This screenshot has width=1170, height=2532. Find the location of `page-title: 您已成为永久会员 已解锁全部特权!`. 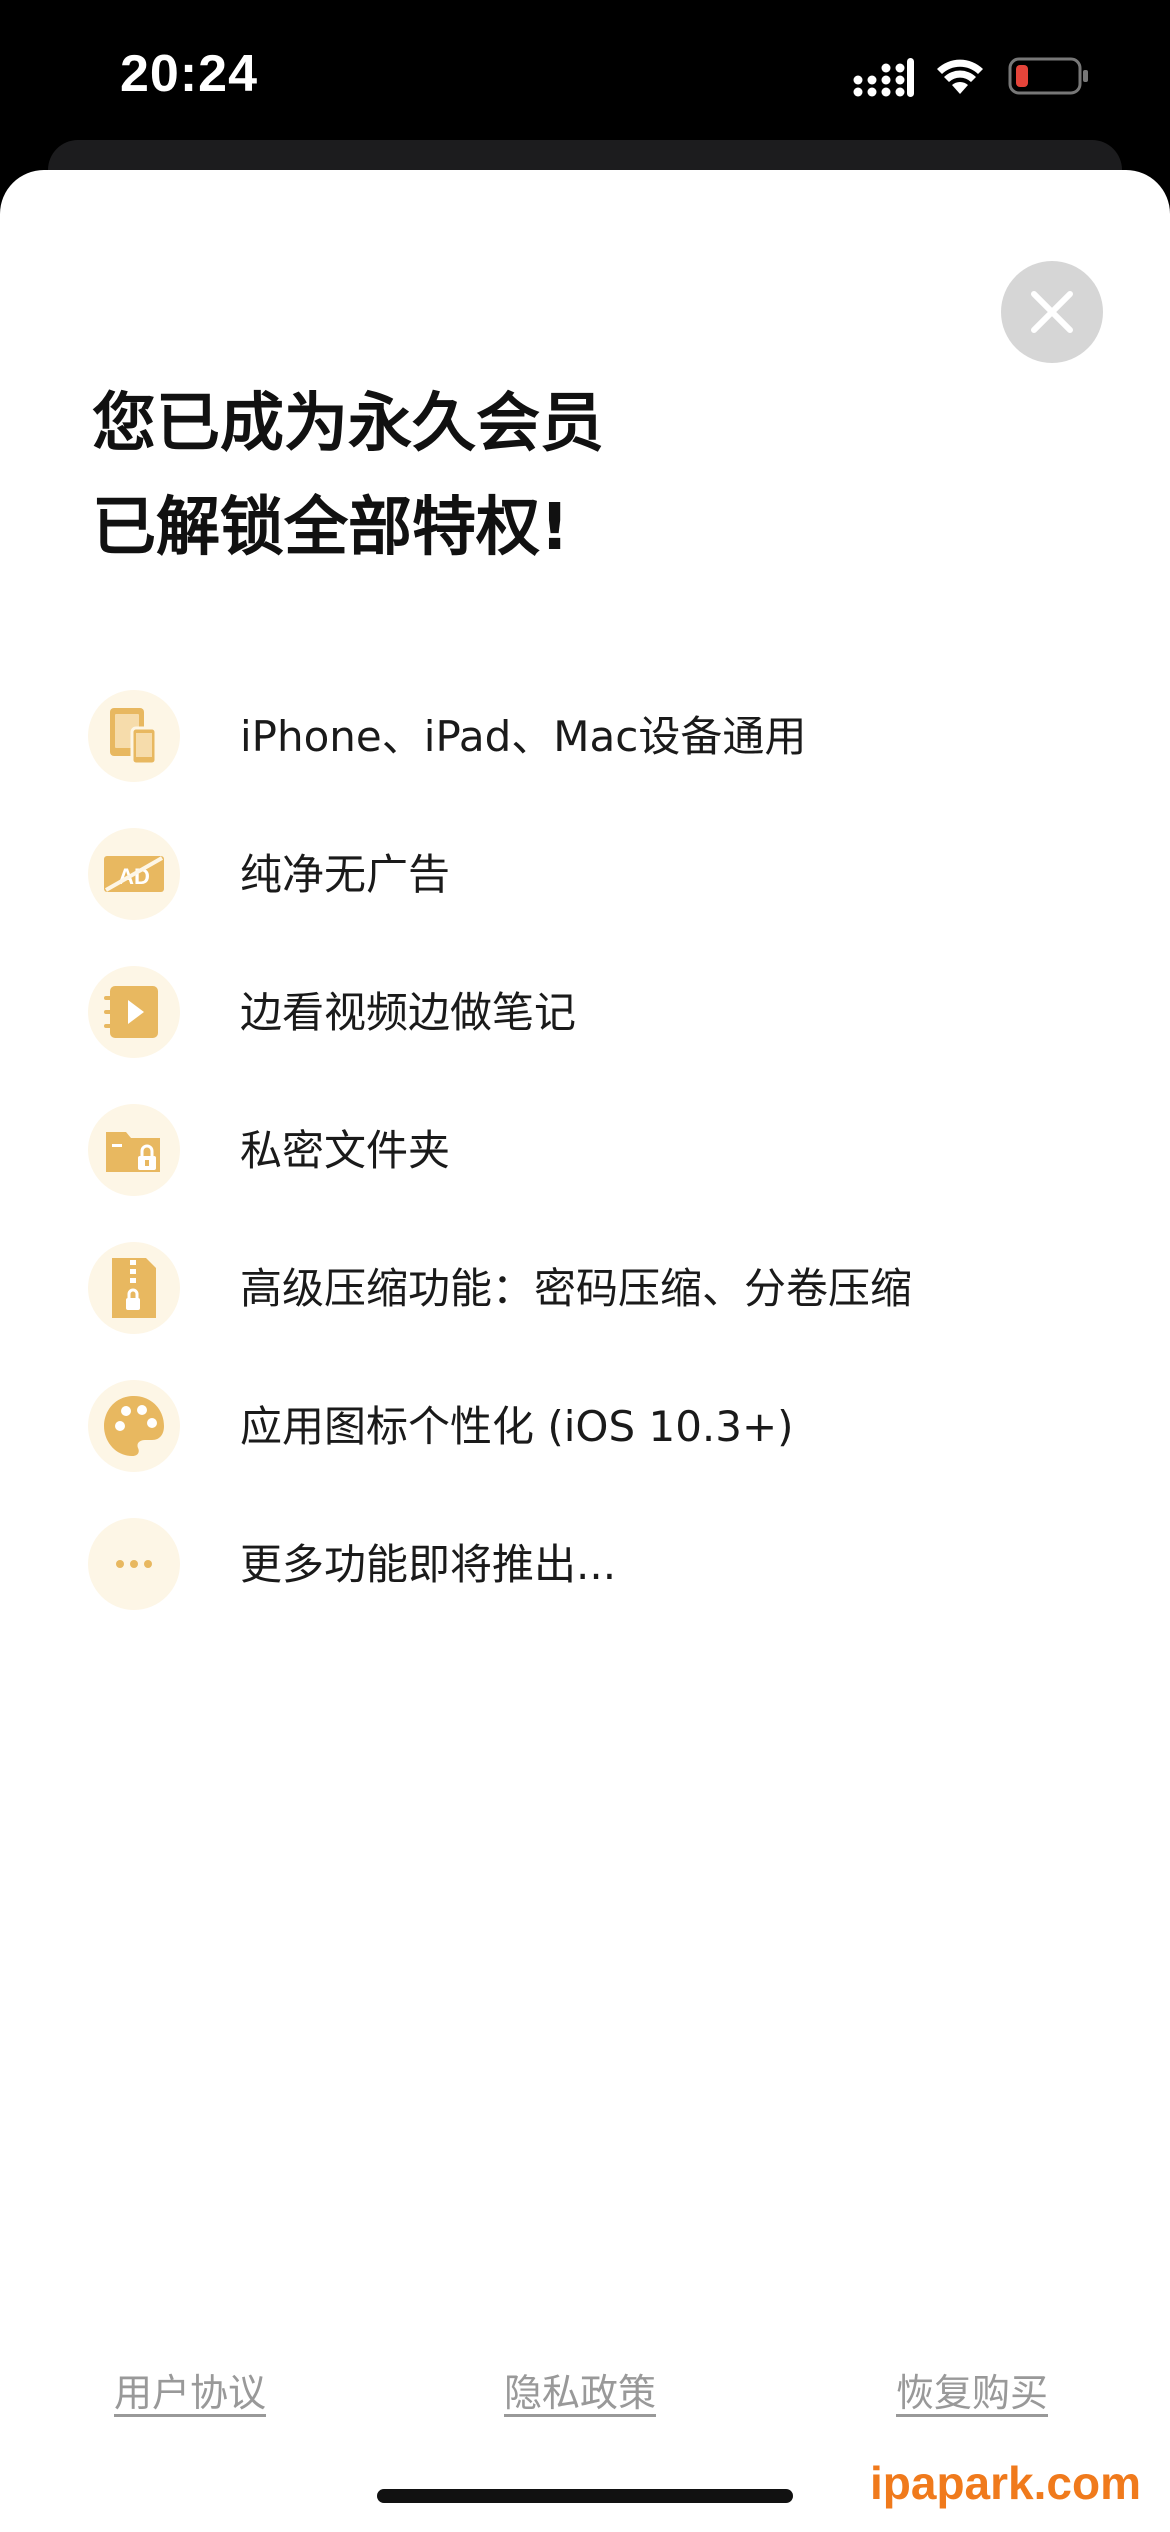

page-title: 您已成为永久会员 已解锁全部特权! is located at coordinates (542, 476).